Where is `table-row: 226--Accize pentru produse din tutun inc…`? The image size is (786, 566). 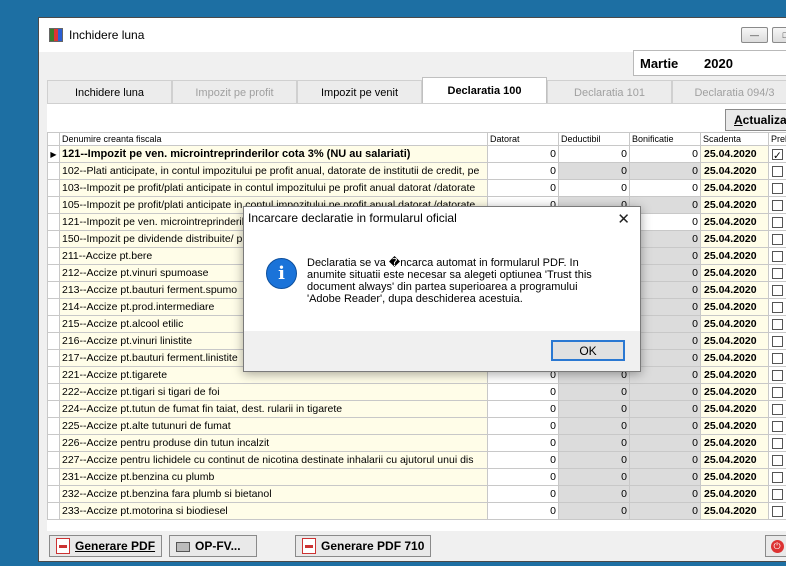
table-row: 226--Accize pentru produse din tutun inc… is located at coordinates (416, 443).